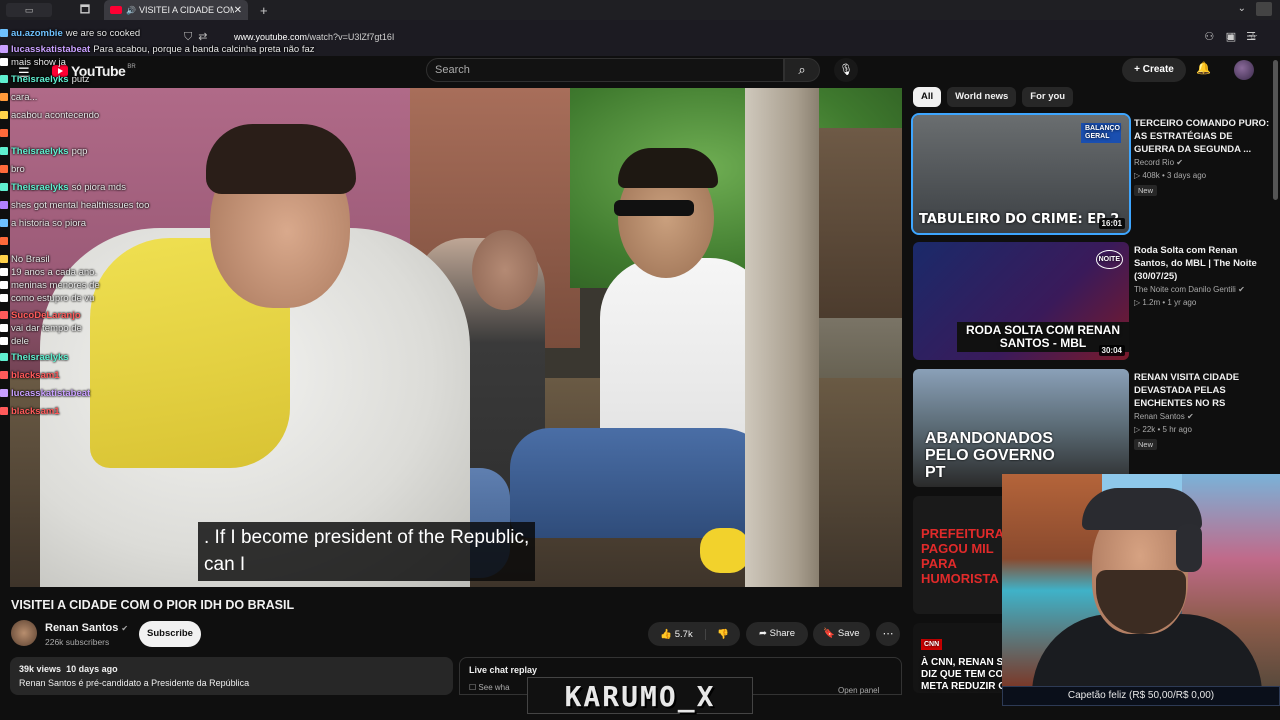 The width and height of the screenshot is (1280, 720). I want to click on recommendation-channel: Record Rio ✔, so click(1158, 163).